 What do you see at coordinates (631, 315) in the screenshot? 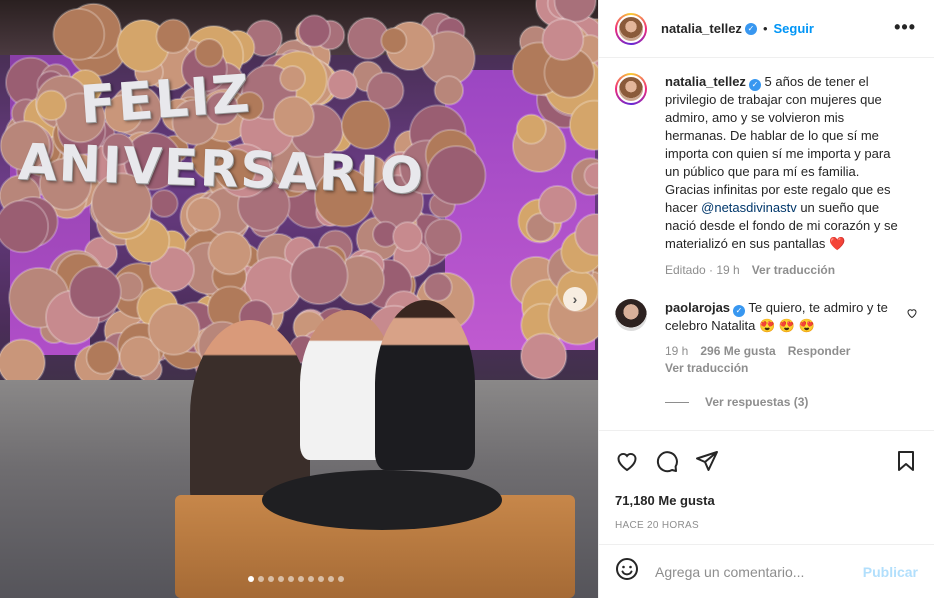
I see `commenter-avatar` at bounding box center [631, 315].